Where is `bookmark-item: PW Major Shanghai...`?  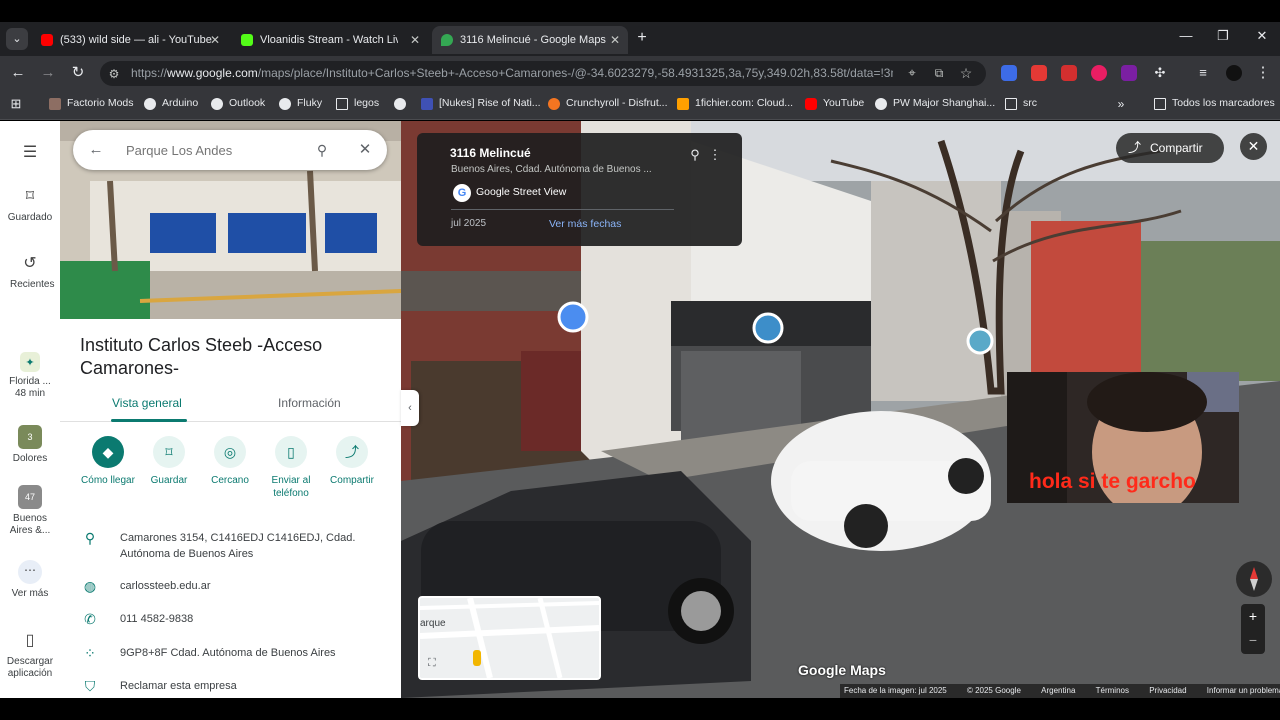 bookmark-item: PW Major Shanghai... is located at coordinates (935, 104).